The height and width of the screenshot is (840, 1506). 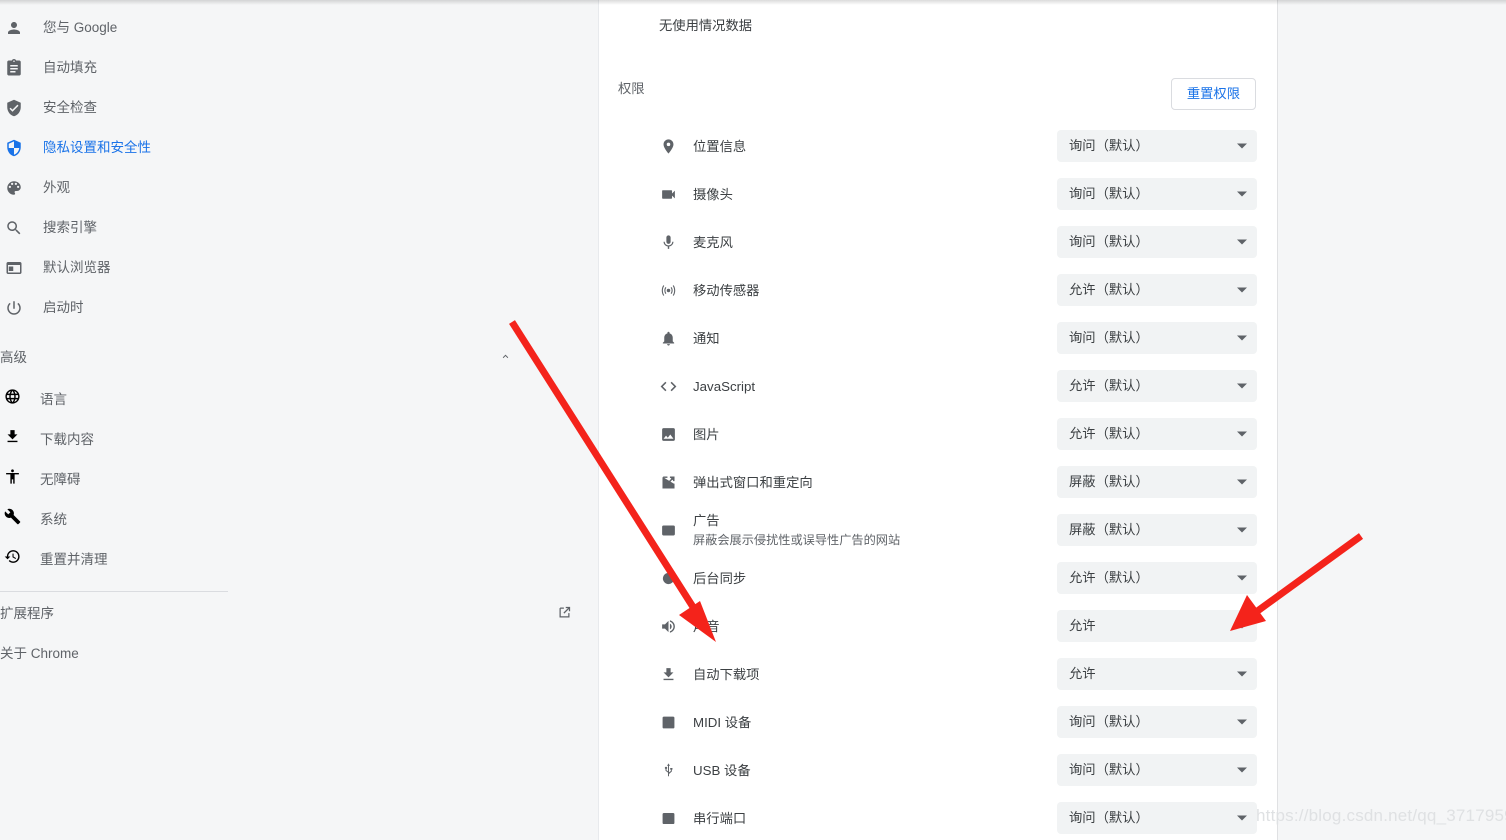 What do you see at coordinates (74, 559) in the screenshot?
I see `sidebar-item-label: 重置并清理` at bounding box center [74, 559].